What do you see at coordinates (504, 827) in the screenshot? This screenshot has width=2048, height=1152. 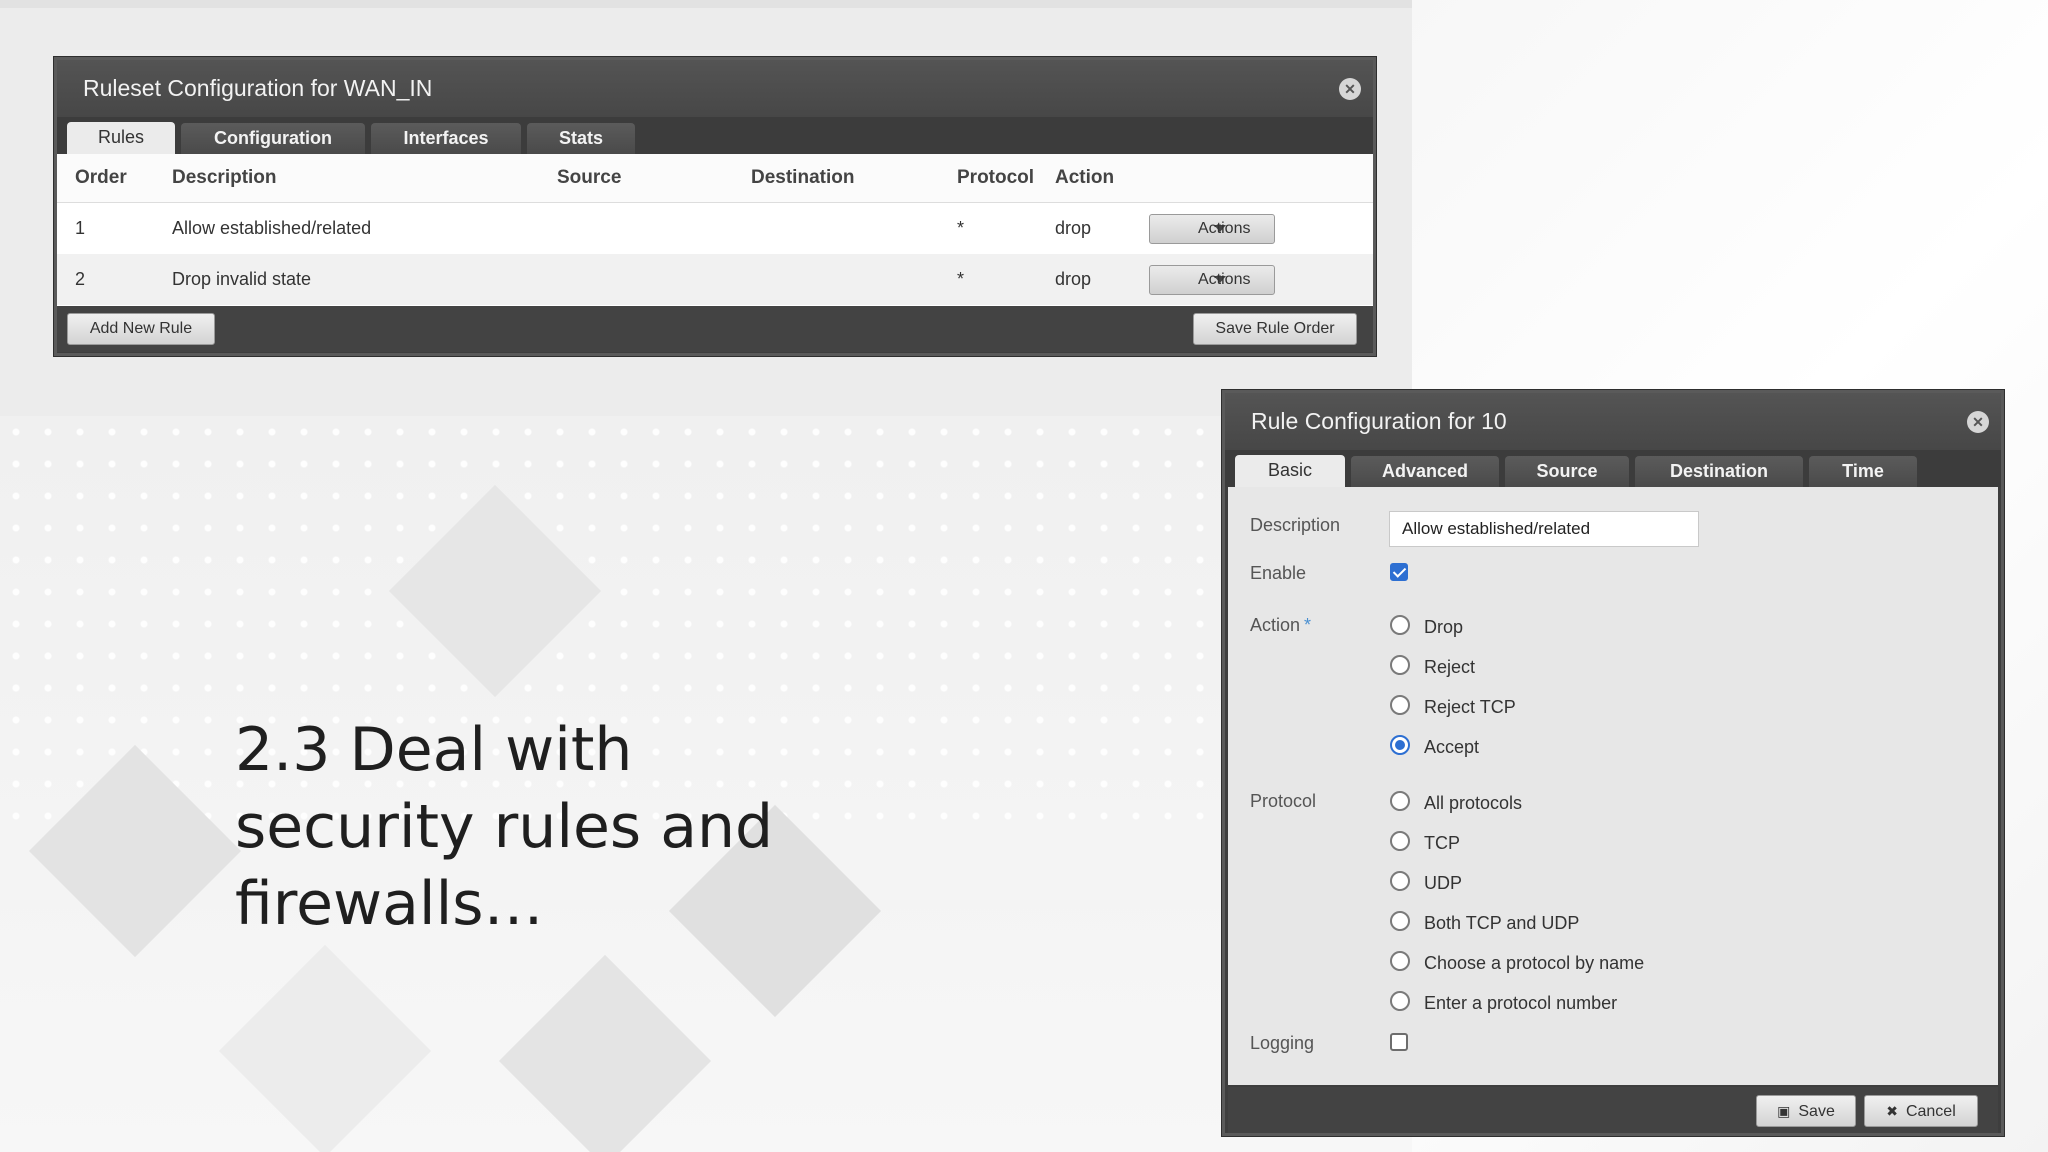 I see `headline-line: security rules and` at bounding box center [504, 827].